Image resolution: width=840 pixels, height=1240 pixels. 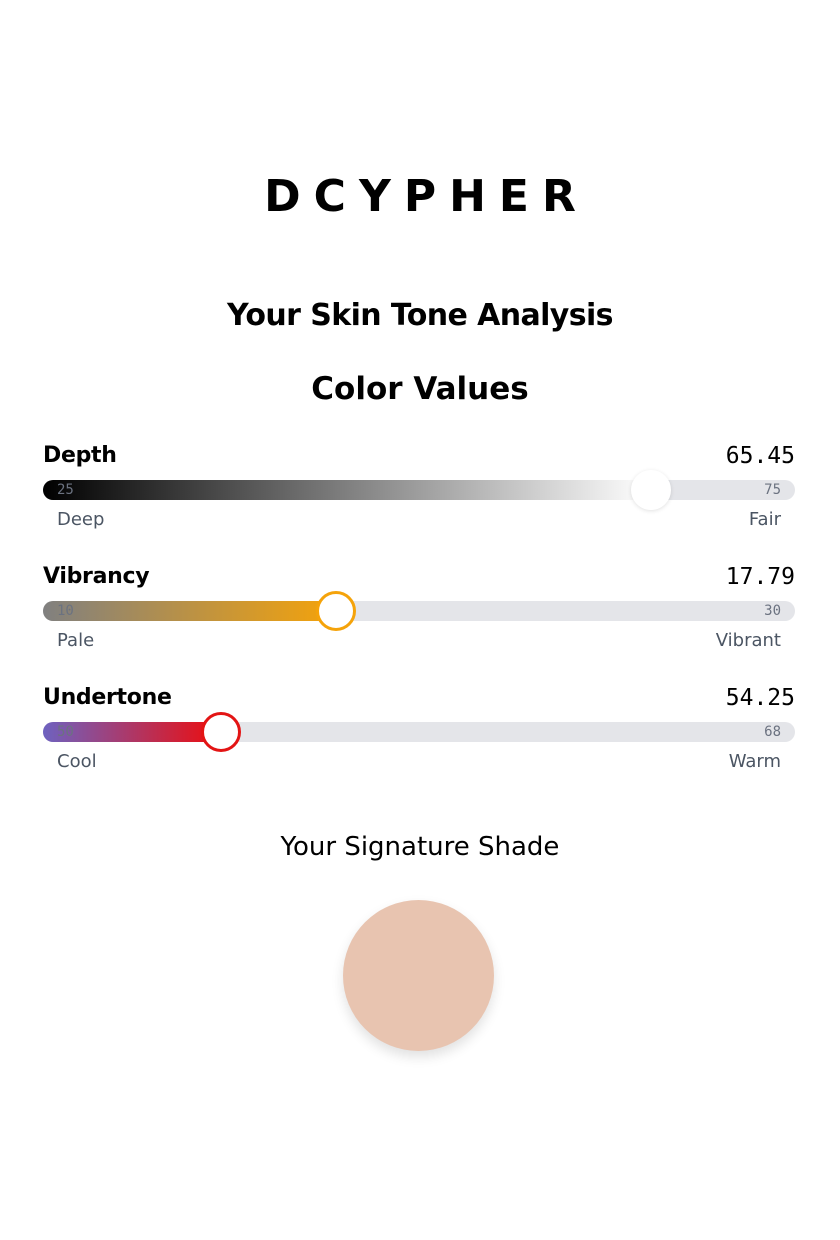 What do you see at coordinates (189, 611) in the screenshot?
I see `vibrancy-slider-fill` at bounding box center [189, 611].